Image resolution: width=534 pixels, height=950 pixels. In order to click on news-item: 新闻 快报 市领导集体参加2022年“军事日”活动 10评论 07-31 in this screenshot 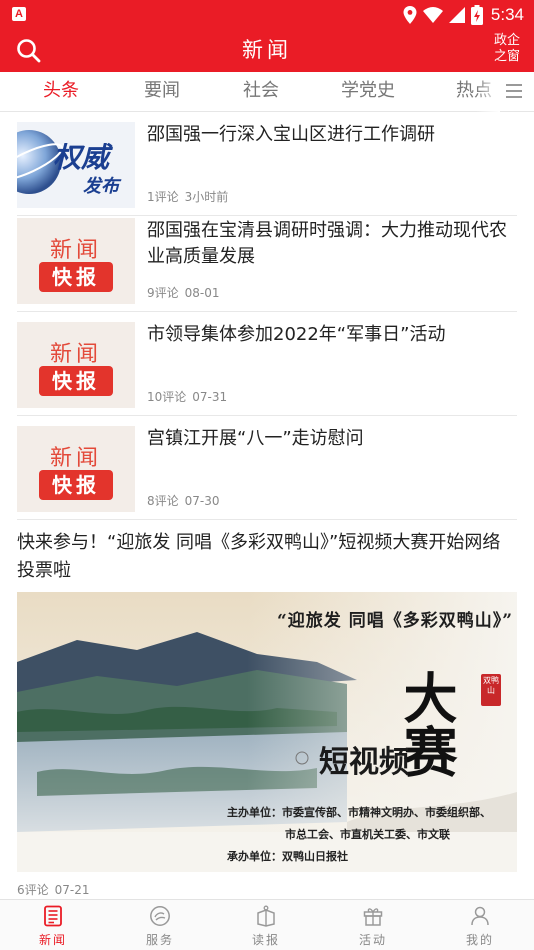, I will do `click(267, 364)`.